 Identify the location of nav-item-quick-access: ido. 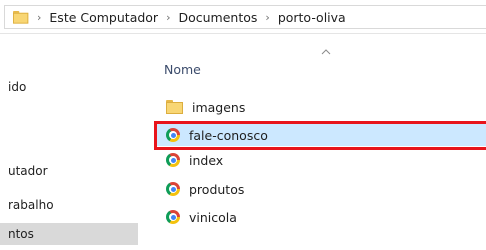
(69, 87).